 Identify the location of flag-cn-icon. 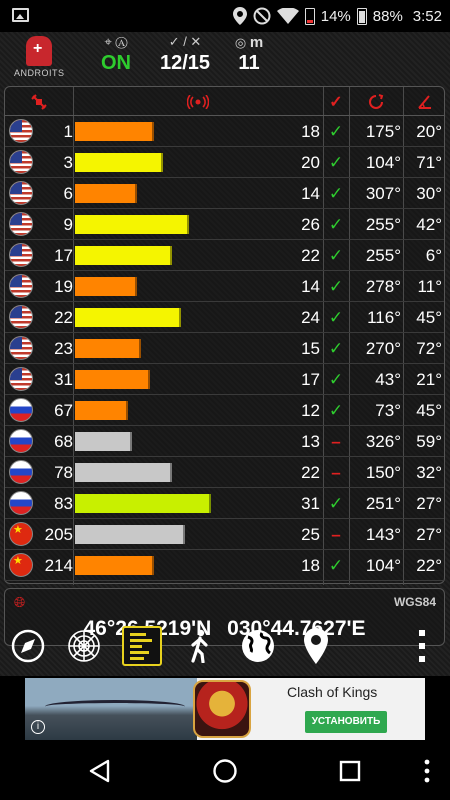
(21, 565).